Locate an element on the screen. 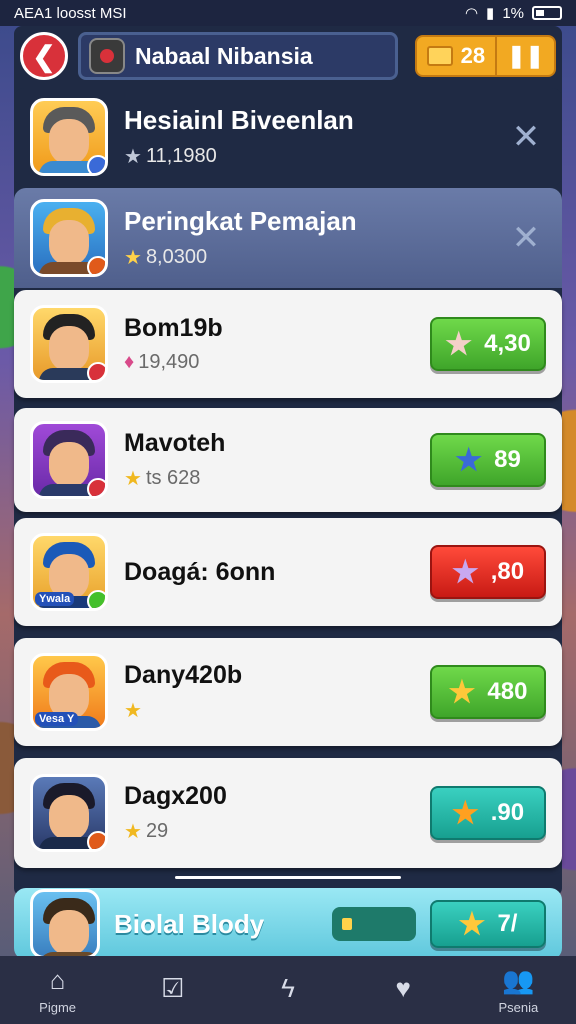  bottom-nav: ⌂ Pigme ☑ ϟ ♥ 👥 Psenia is located at coordinates (288, 990).